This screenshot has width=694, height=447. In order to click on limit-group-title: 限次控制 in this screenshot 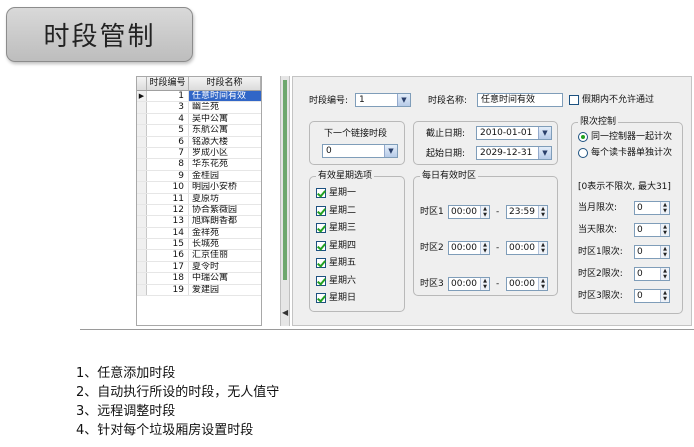, I will do `click(598, 122)`.